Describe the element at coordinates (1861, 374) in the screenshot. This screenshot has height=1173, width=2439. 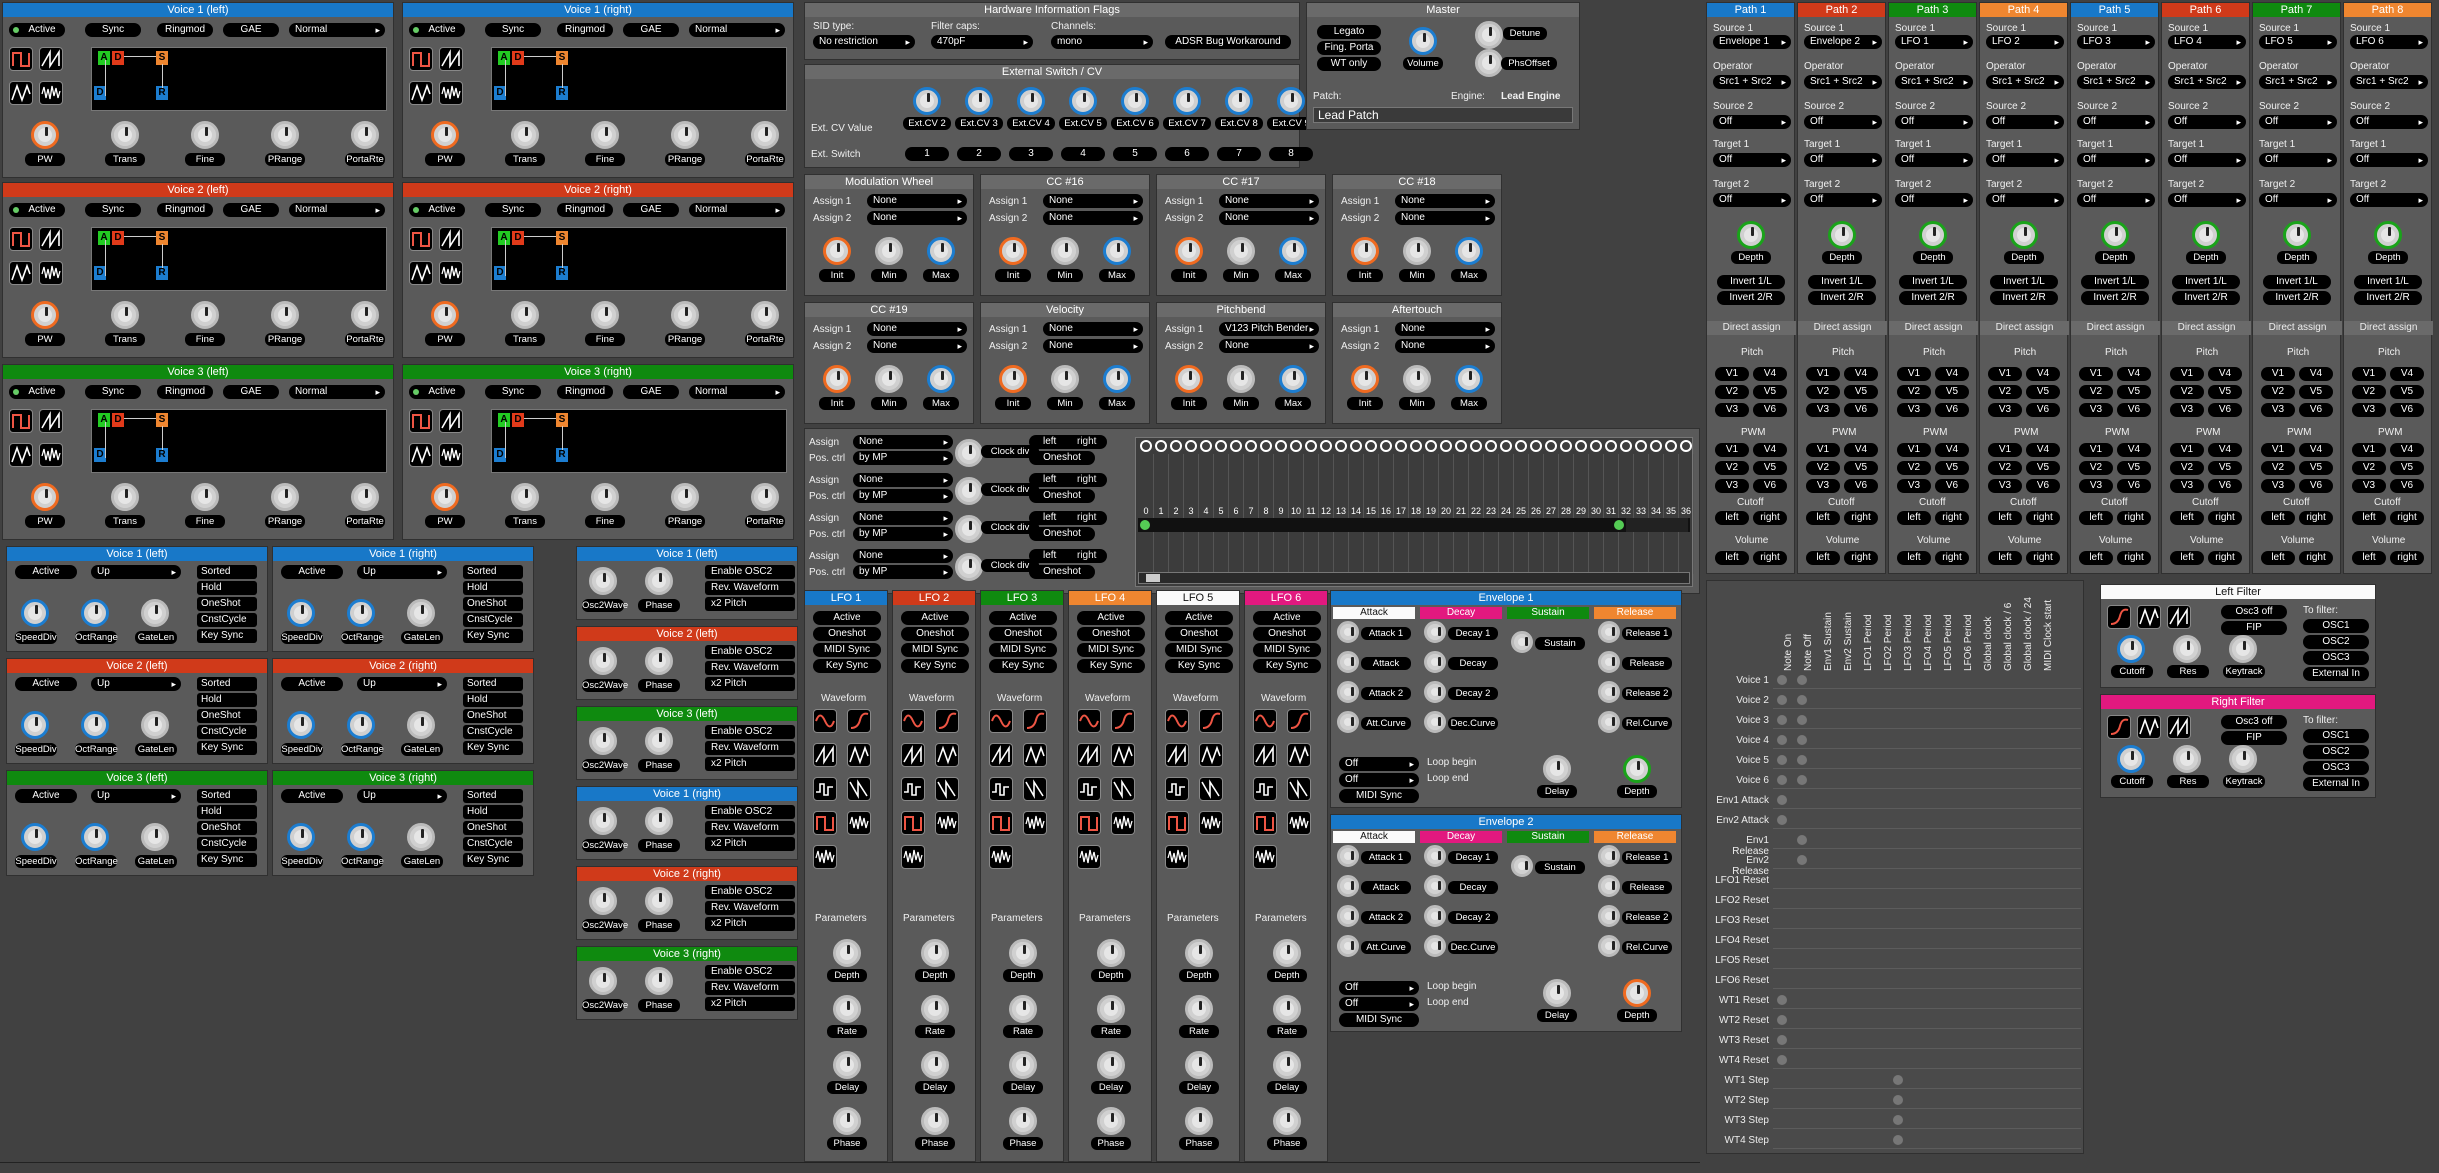
I see `pitch-voice-toggle: V4` at that location.